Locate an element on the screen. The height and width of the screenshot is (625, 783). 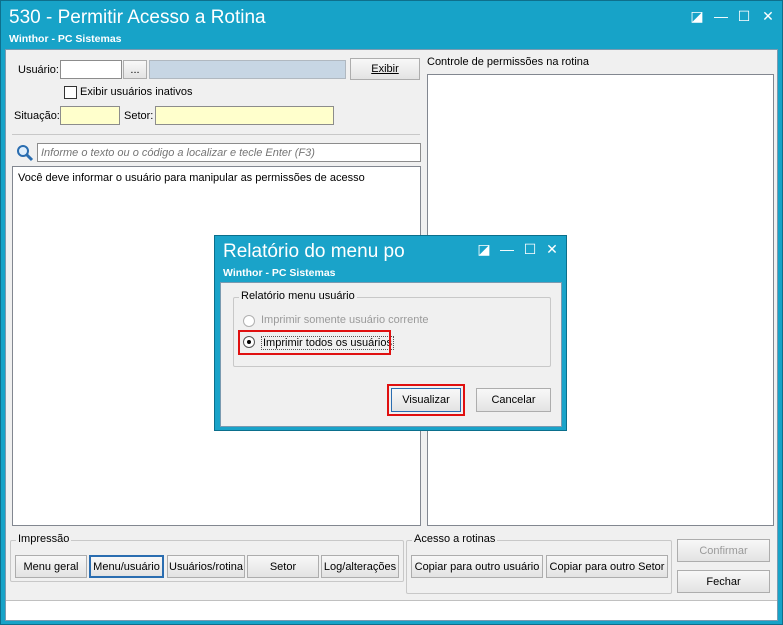
restore-icon: ◪ is located at coordinates (697, 16).